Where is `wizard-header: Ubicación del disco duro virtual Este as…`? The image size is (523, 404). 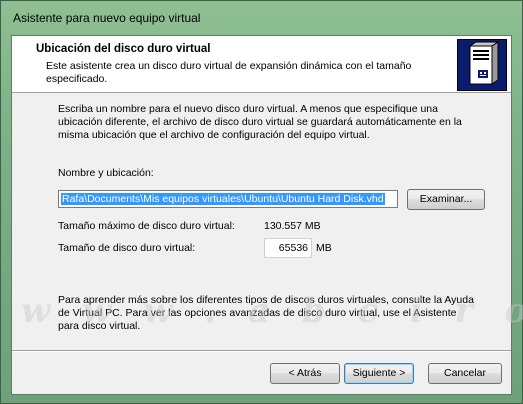
wizard-header: Ubicación del disco duro virtual Este as… is located at coordinates (261, 64).